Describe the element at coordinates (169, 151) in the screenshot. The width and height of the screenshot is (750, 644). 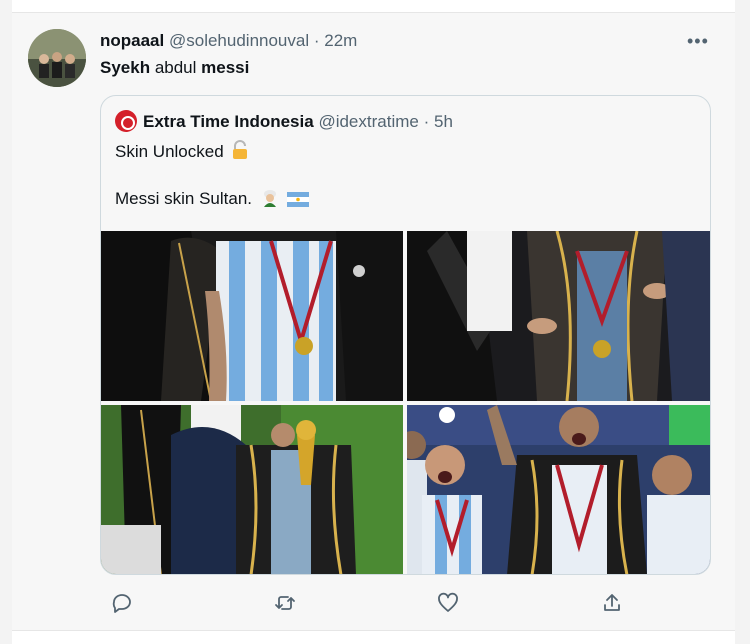
I see `quoted-line1-text: Skin Unlocked` at that location.